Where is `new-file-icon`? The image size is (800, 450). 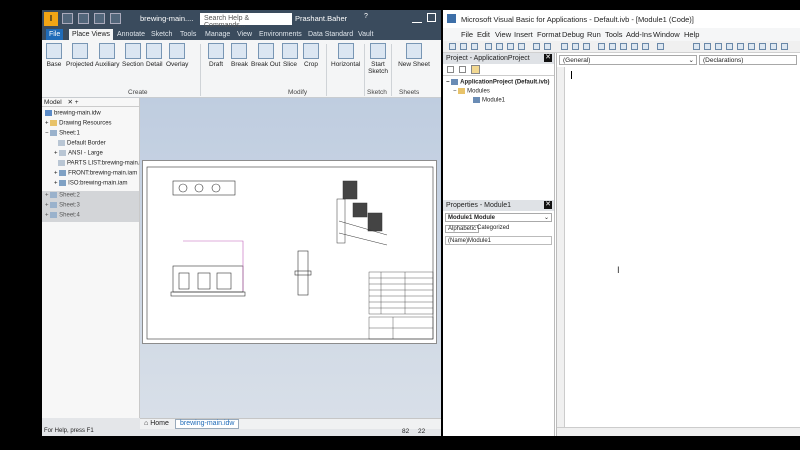 new-file-icon is located at coordinates (67, 18).